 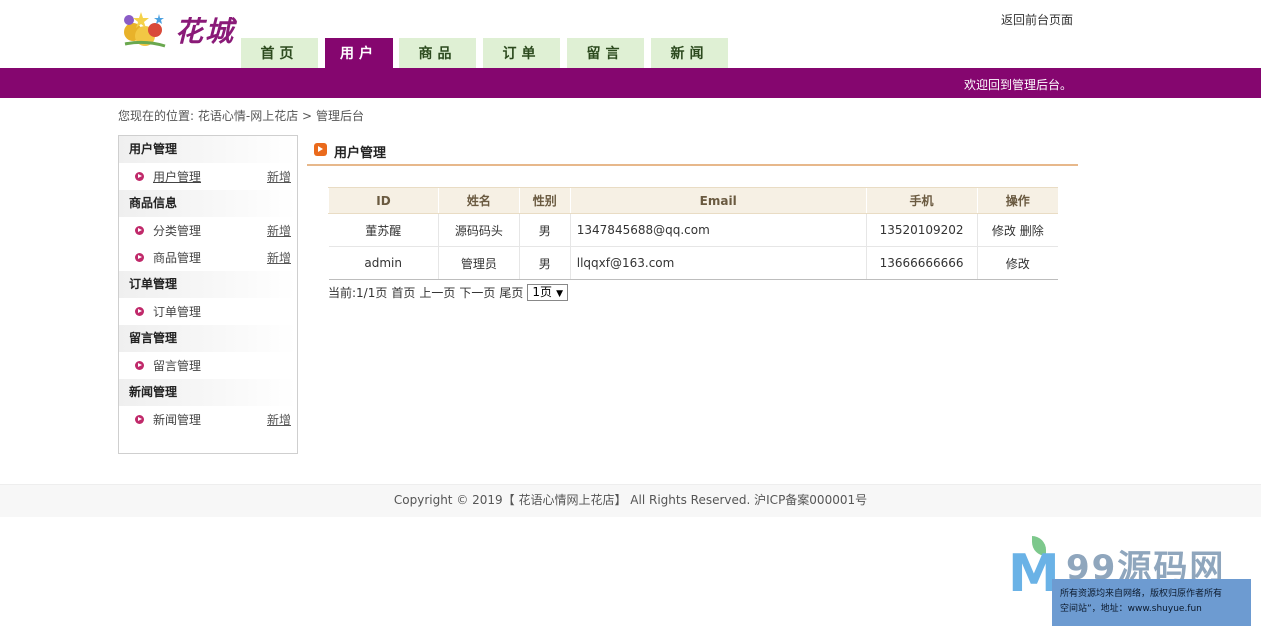 What do you see at coordinates (559, 294) in the screenshot?
I see `chevron-down-icon: ▼` at bounding box center [559, 294].